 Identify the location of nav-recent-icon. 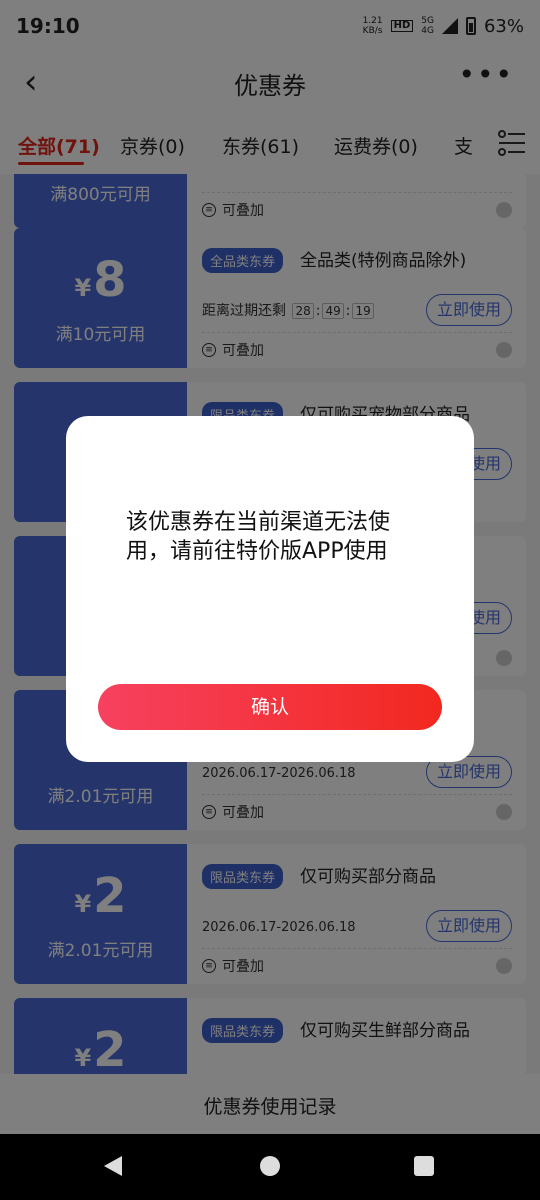
(424, 1166).